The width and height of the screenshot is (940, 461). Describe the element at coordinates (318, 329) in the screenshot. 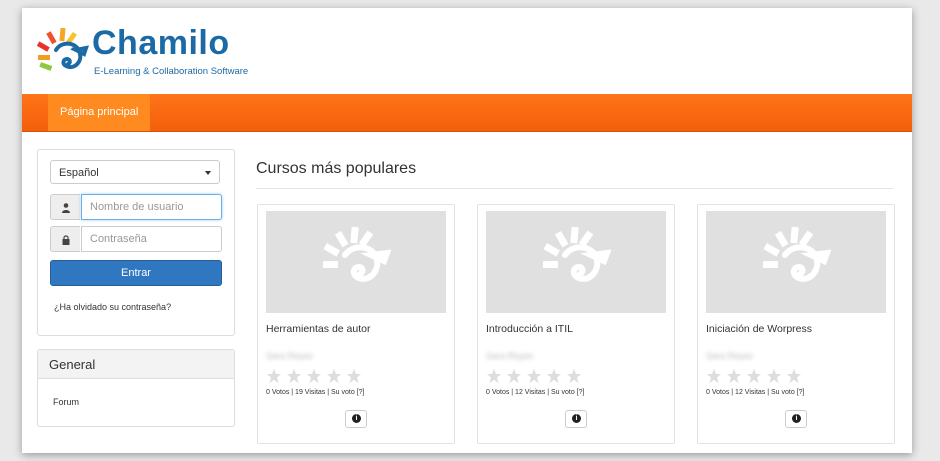

I see `course-title: Herramientas de autor` at that location.